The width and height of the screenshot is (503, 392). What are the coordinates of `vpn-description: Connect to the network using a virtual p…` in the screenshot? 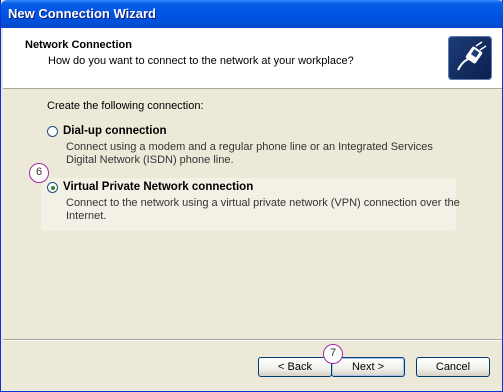 It's located at (263, 209).